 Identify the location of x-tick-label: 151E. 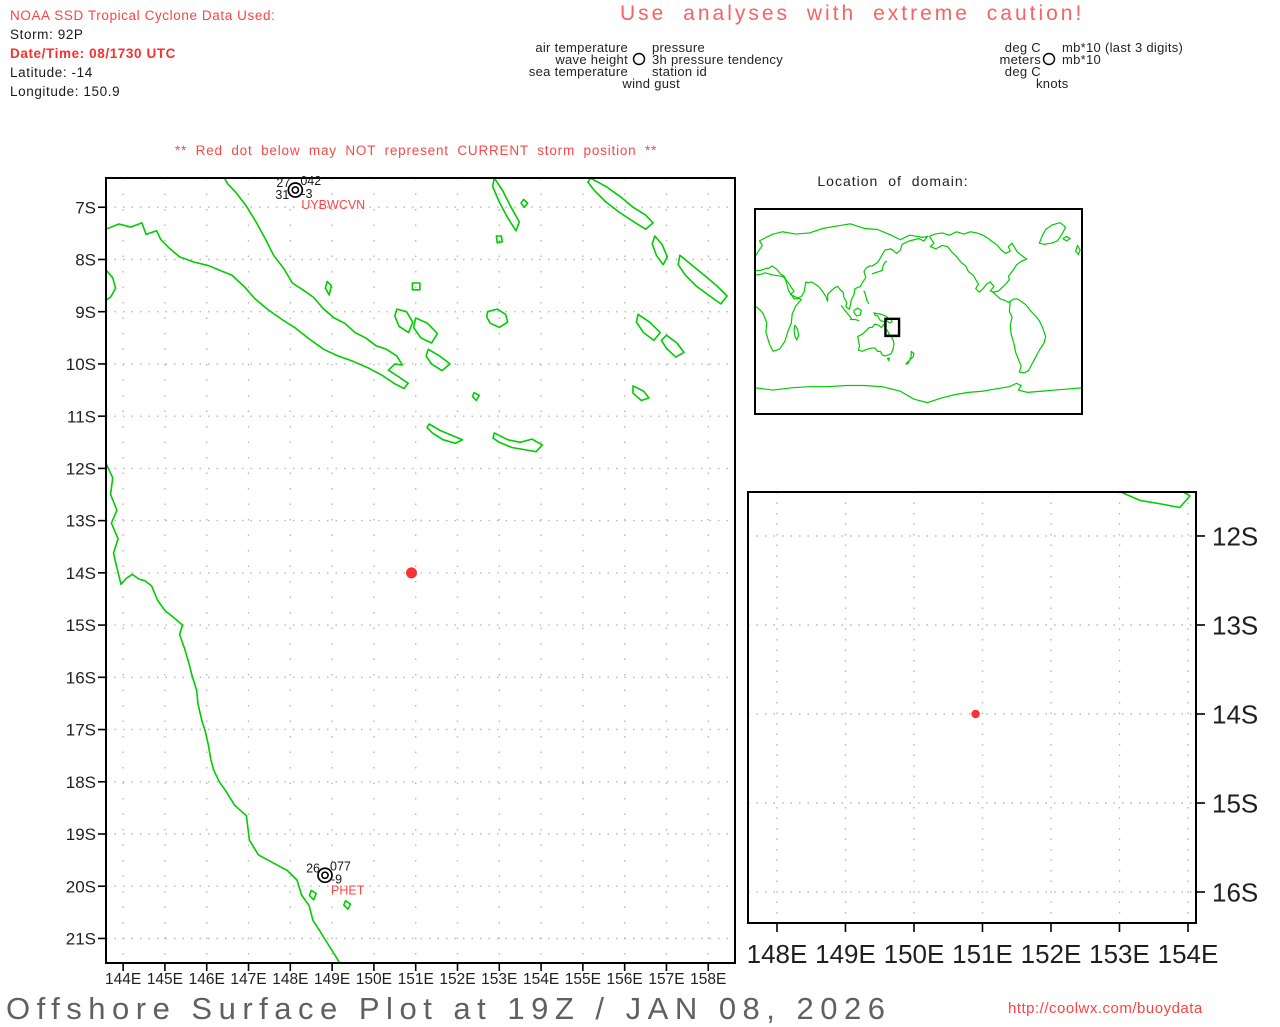
(416, 979).